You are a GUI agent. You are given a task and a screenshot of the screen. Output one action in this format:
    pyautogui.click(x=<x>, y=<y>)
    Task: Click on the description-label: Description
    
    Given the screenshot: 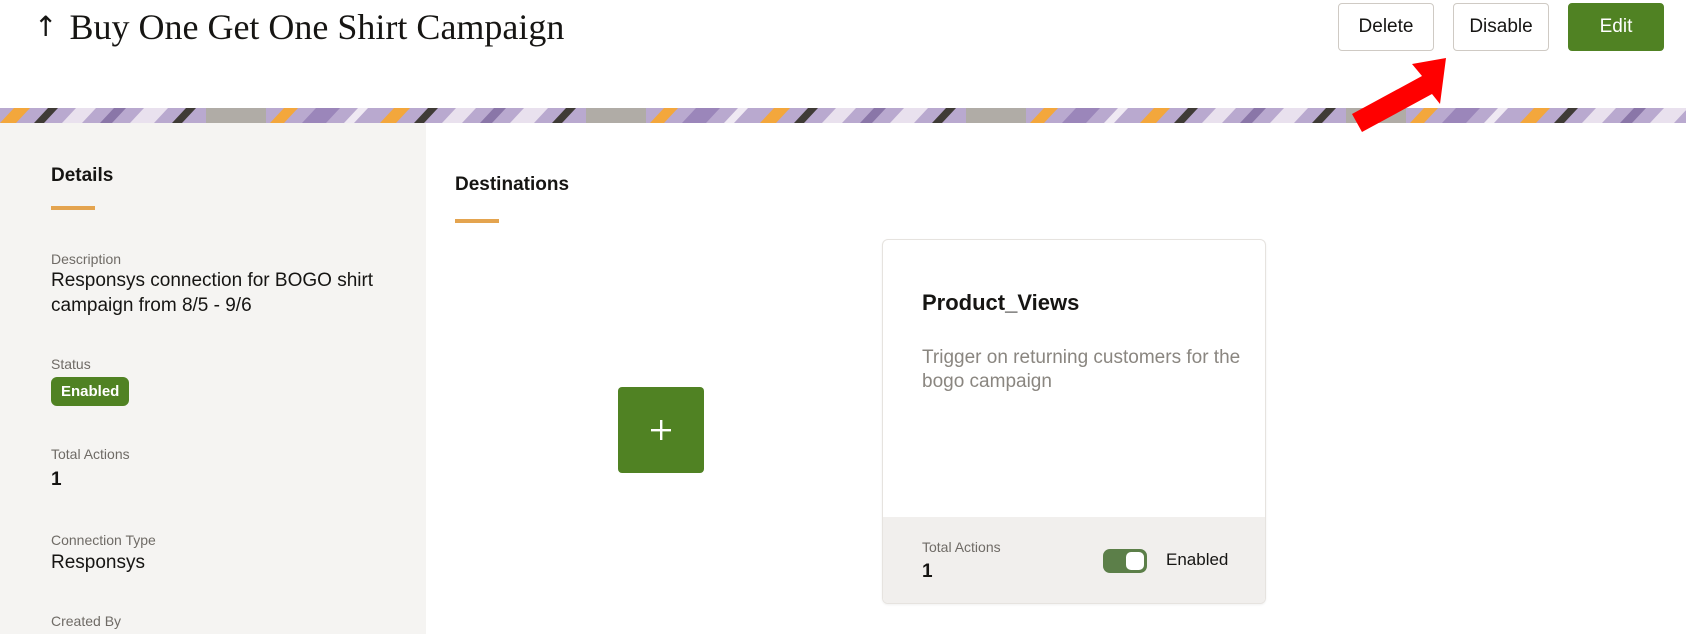 What is the action you would take?
    pyautogui.click(x=86, y=259)
    